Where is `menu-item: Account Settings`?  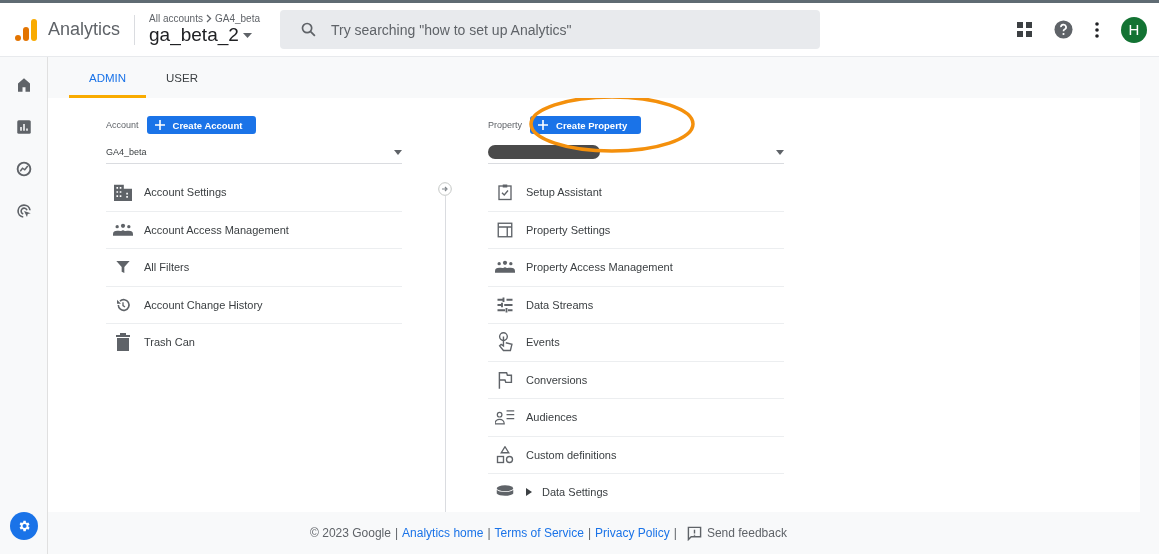
menu-item: Account Settings is located at coordinates (254, 193).